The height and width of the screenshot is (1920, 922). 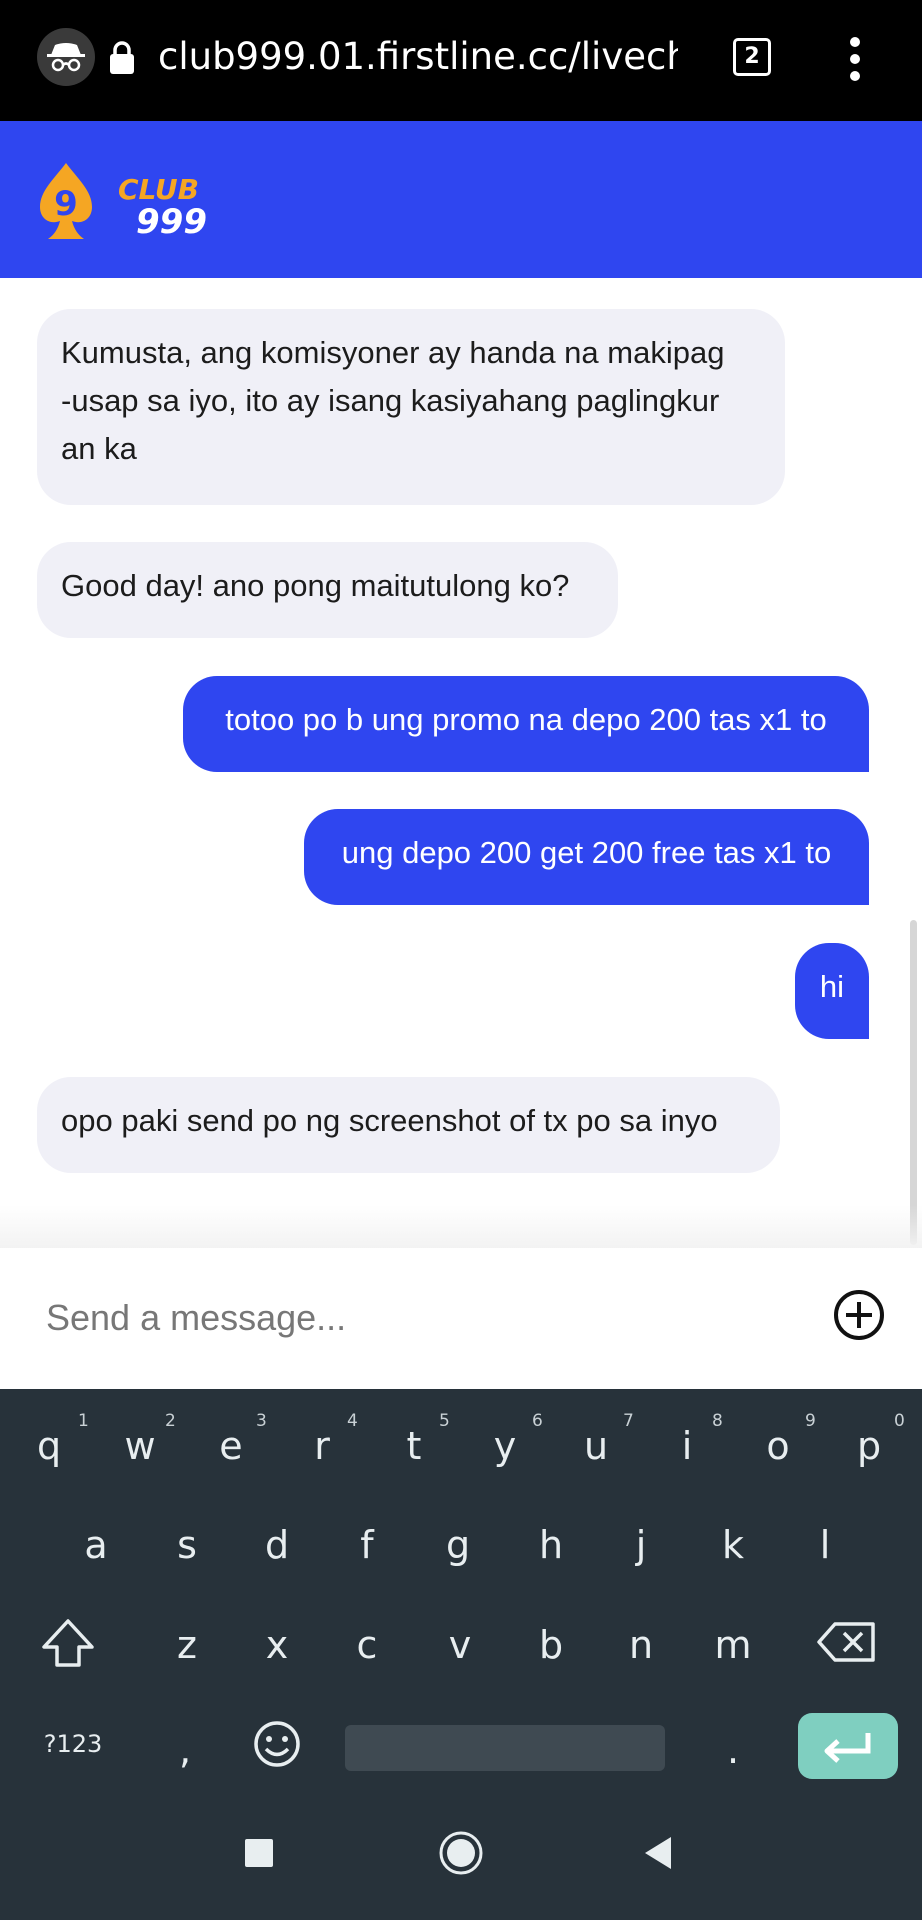 What do you see at coordinates (187, 1645) in the screenshot?
I see `key-z: z` at bounding box center [187, 1645].